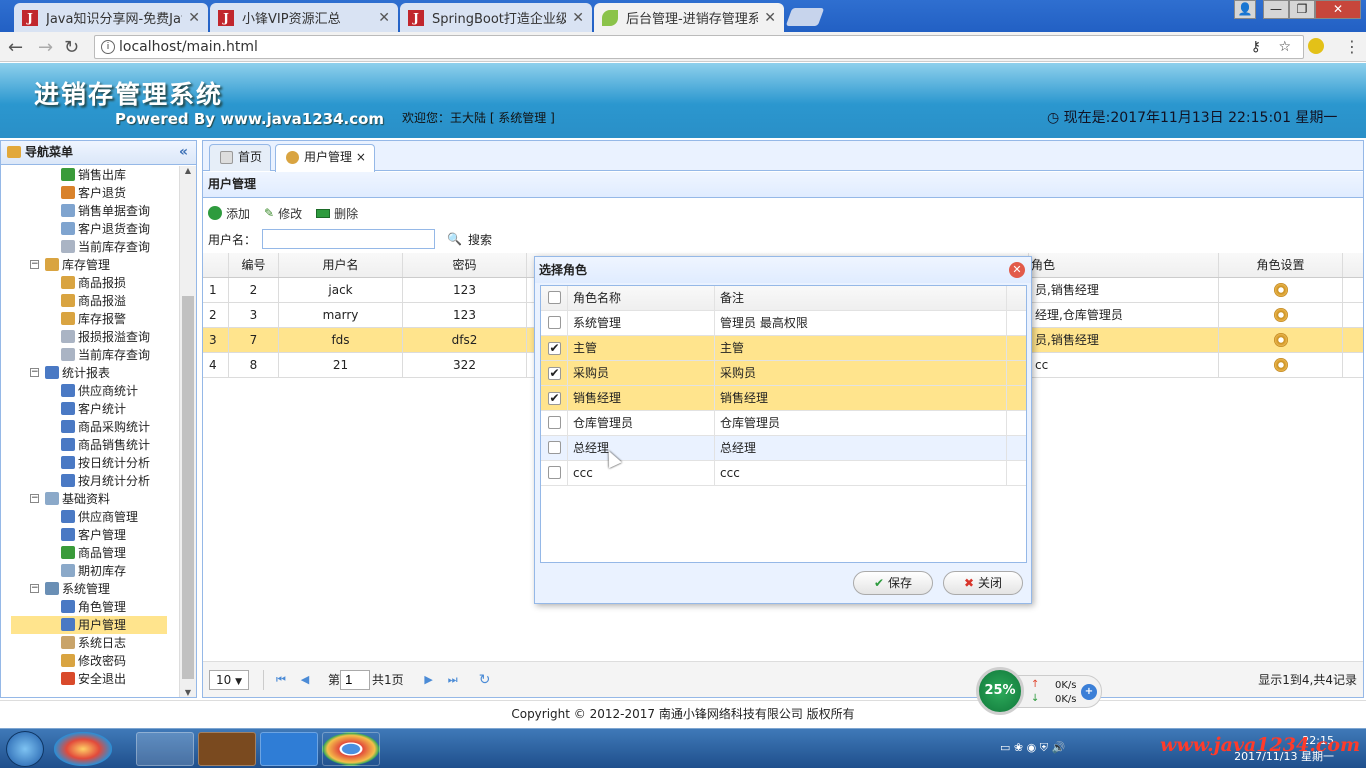 The width and height of the screenshot is (1366, 768). What do you see at coordinates (1284, 47) in the screenshot?
I see `star-icon: ☆` at bounding box center [1284, 47].